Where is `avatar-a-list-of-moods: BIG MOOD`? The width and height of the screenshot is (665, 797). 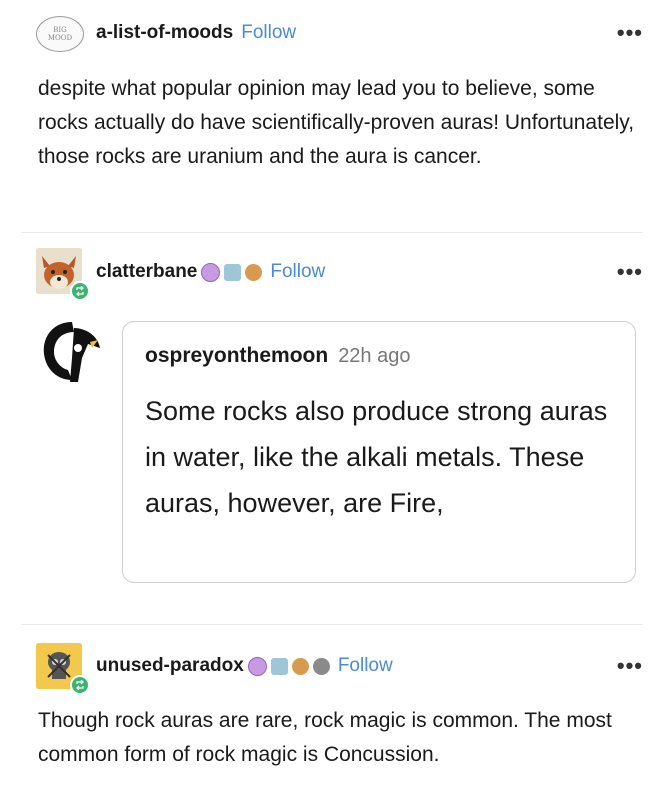
avatar-a-list-of-moods: BIG MOOD is located at coordinates (60, 34).